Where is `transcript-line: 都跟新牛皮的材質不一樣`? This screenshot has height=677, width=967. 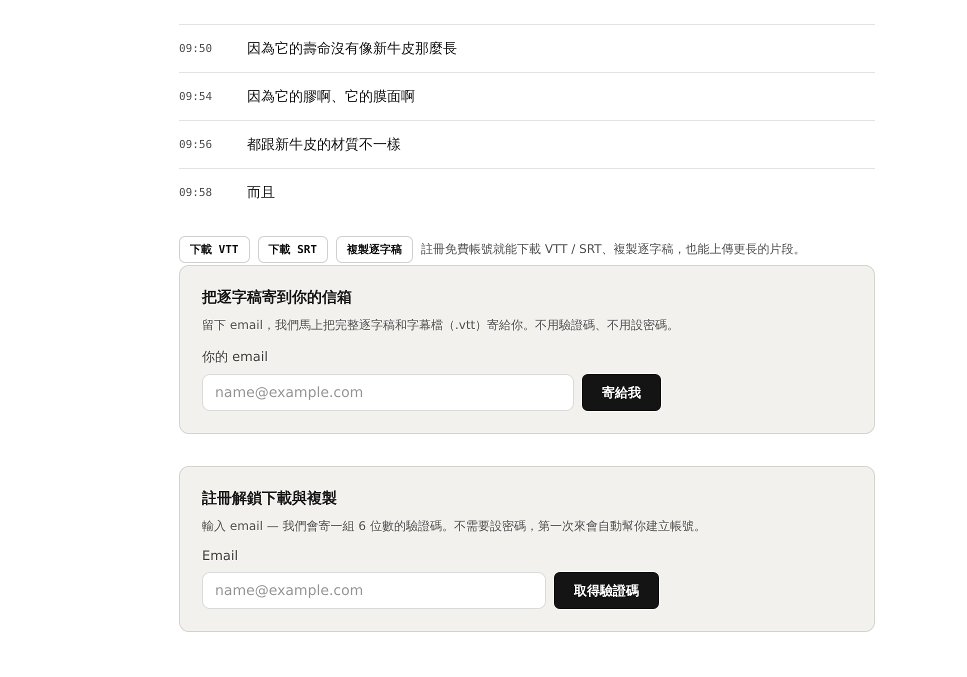
transcript-line: 都跟新牛皮的材質不一樣 is located at coordinates (324, 145).